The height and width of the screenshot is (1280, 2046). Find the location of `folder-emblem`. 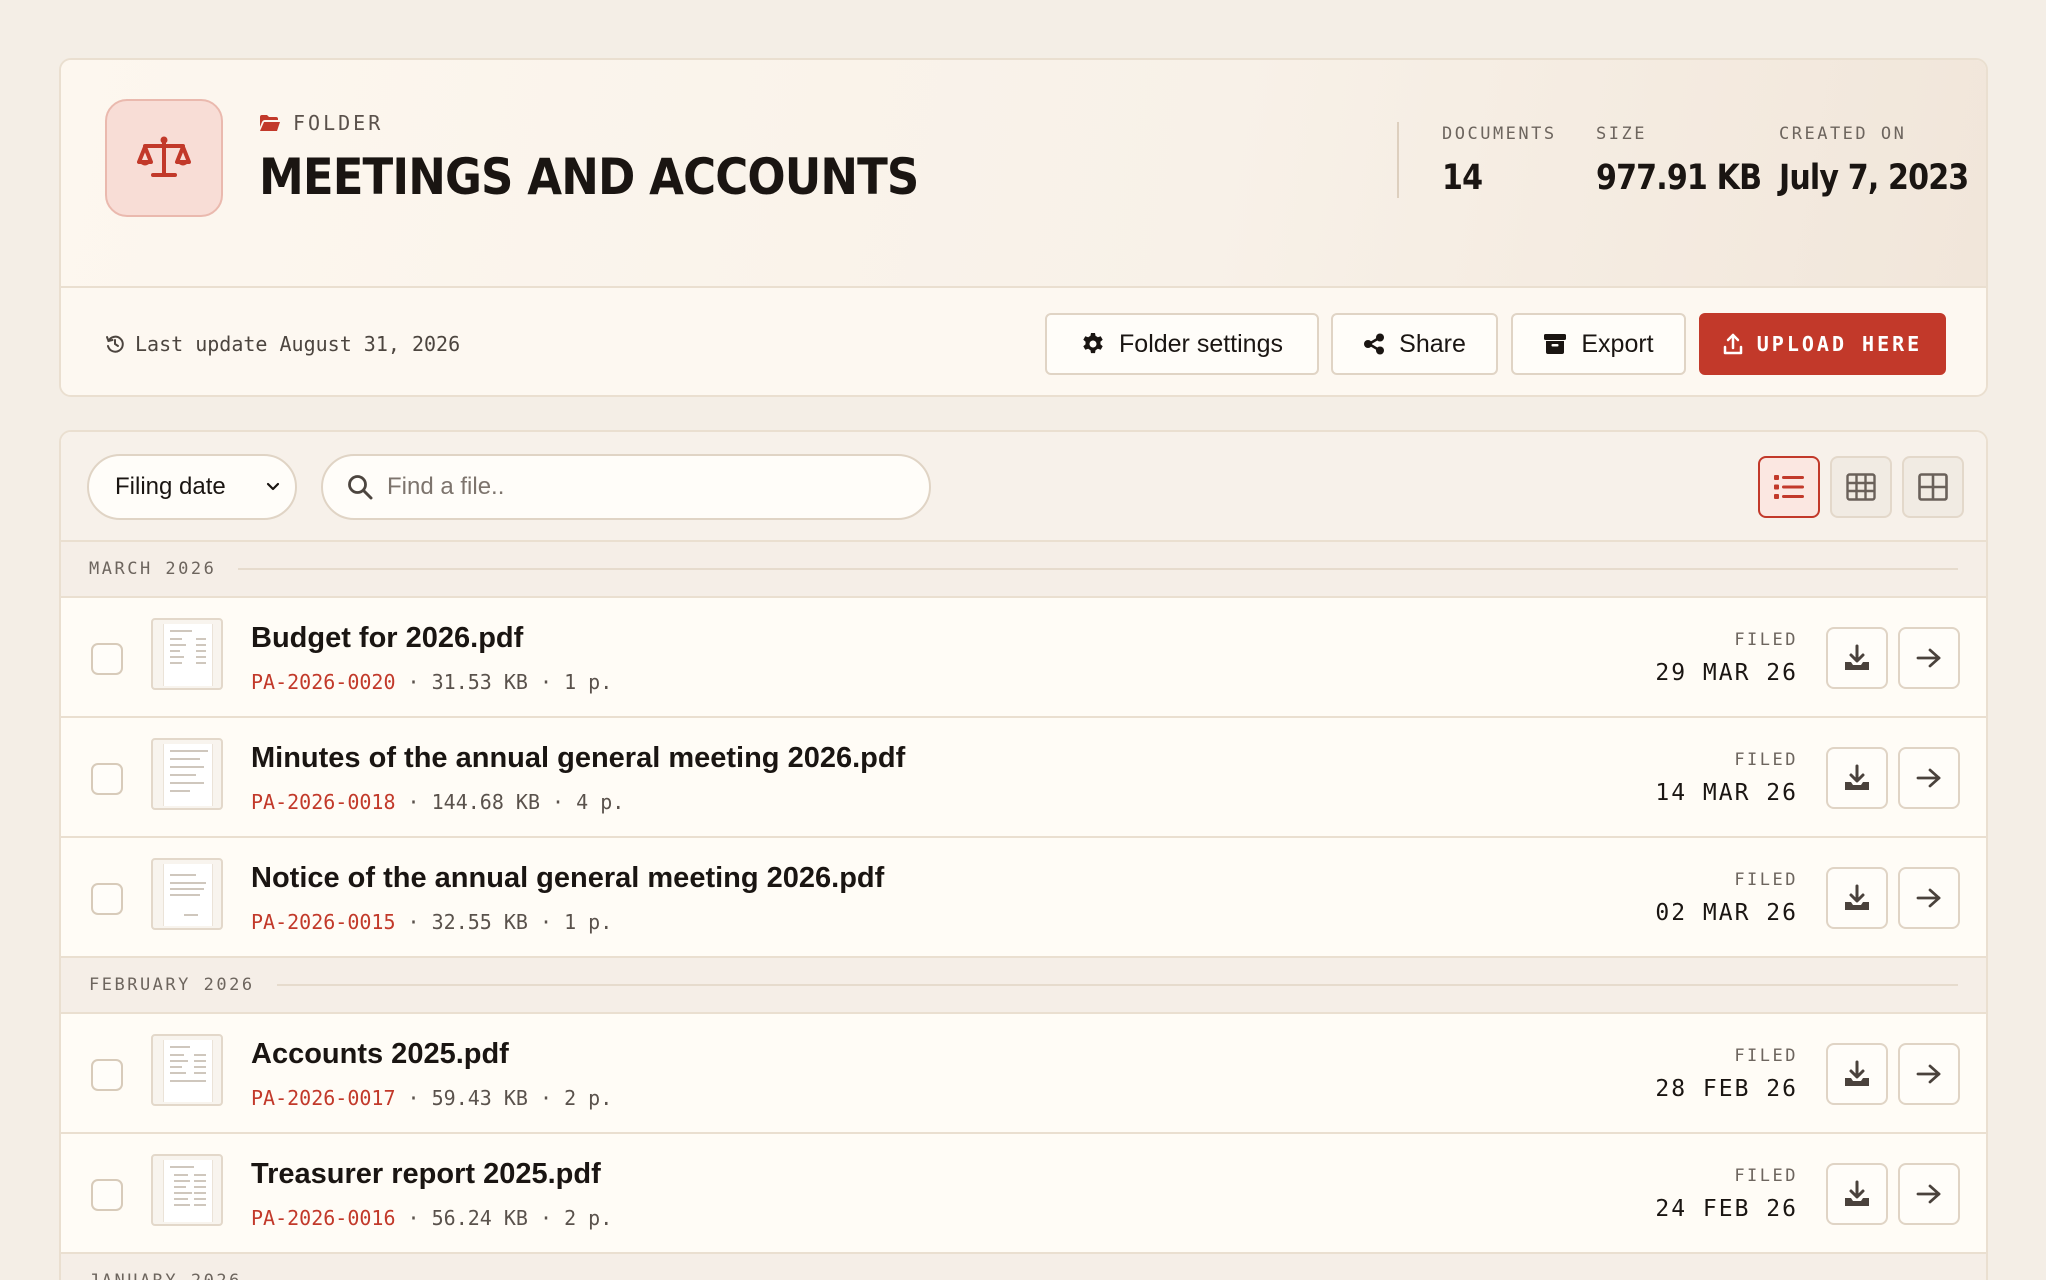

folder-emblem is located at coordinates (164, 158).